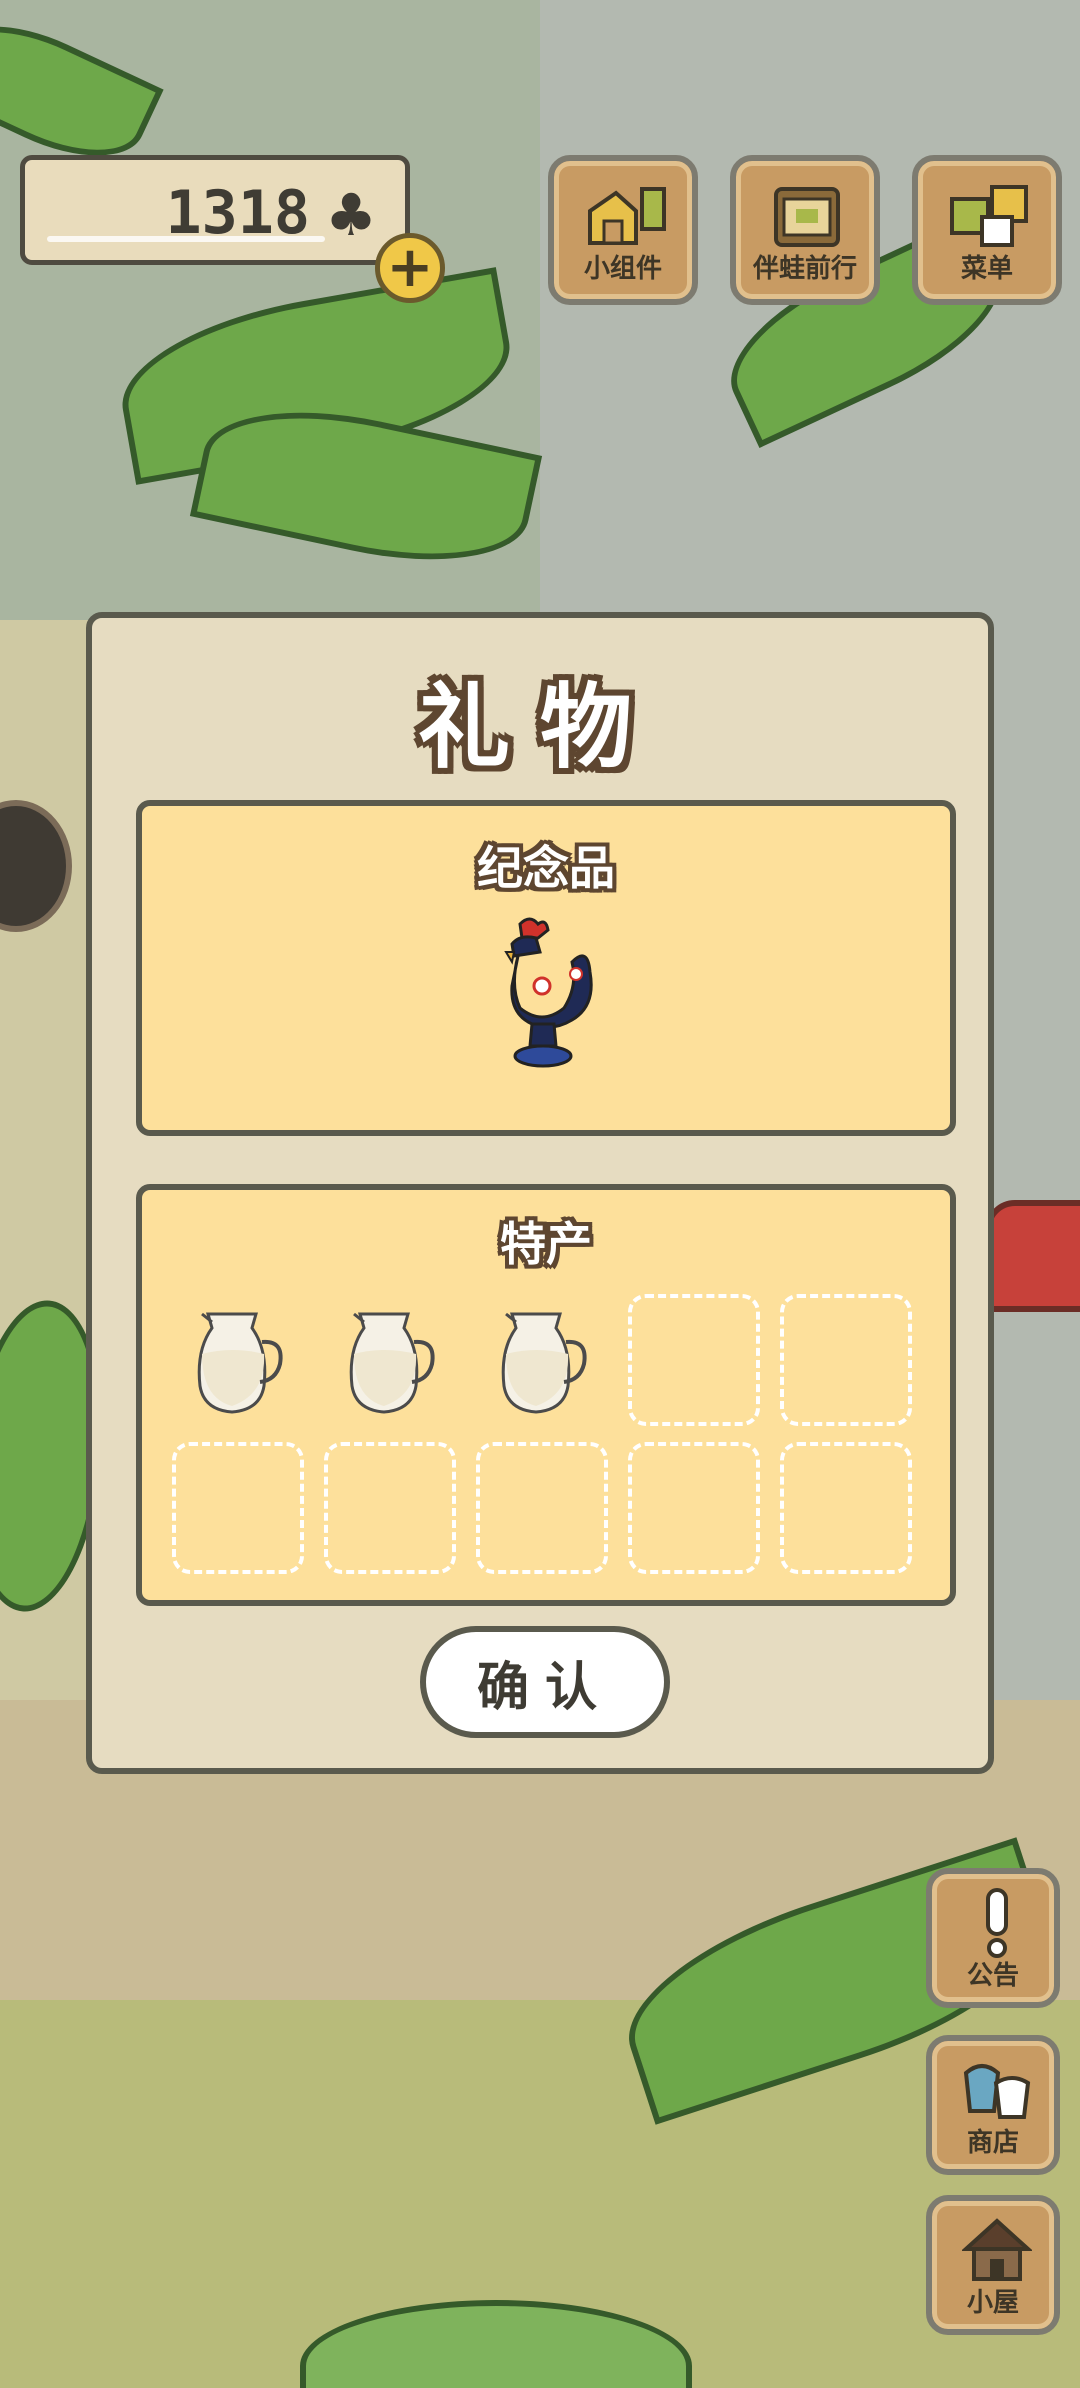 Image resolution: width=1080 pixels, height=2388 pixels. What do you see at coordinates (986, 269) in the screenshot?
I see `menu-label: 菜单` at bounding box center [986, 269].